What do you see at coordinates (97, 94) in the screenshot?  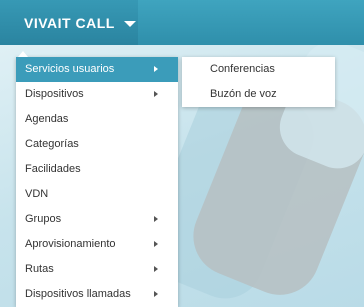 I see `menu-item-dispositivos: Dispositivos` at bounding box center [97, 94].